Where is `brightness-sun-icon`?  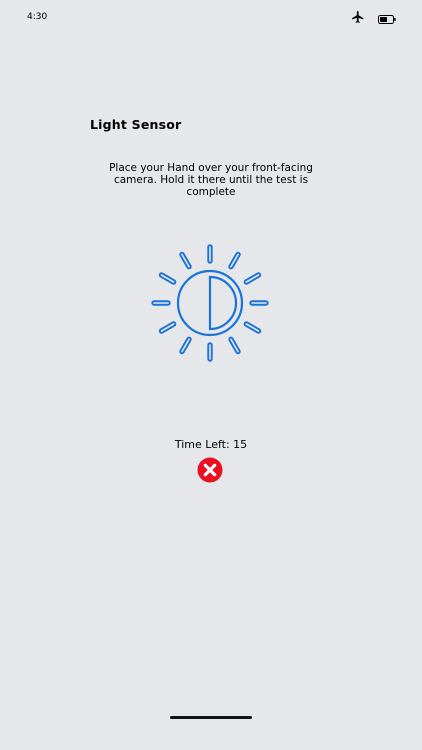 brightness-sun-icon is located at coordinates (210, 303).